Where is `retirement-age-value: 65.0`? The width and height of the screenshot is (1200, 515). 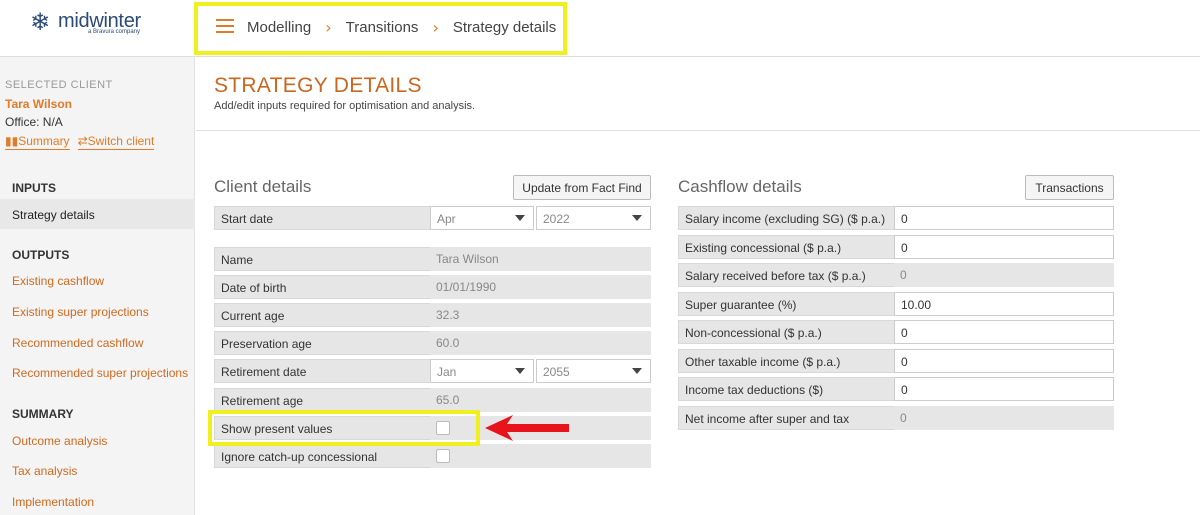
retirement-age-value: 65.0 is located at coordinates (540, 400).